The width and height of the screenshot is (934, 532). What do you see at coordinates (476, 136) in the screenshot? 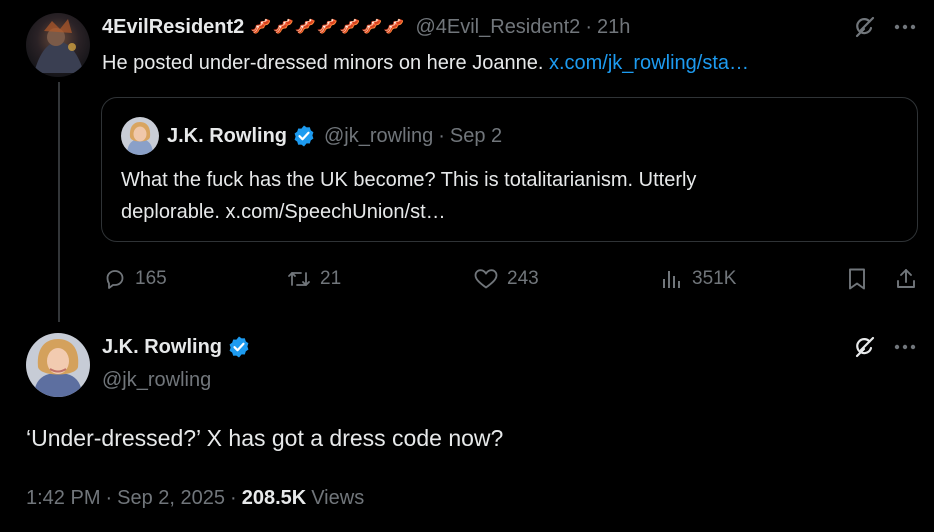
I see `quote-date: Sep 2` at bounding box center [476, 136].